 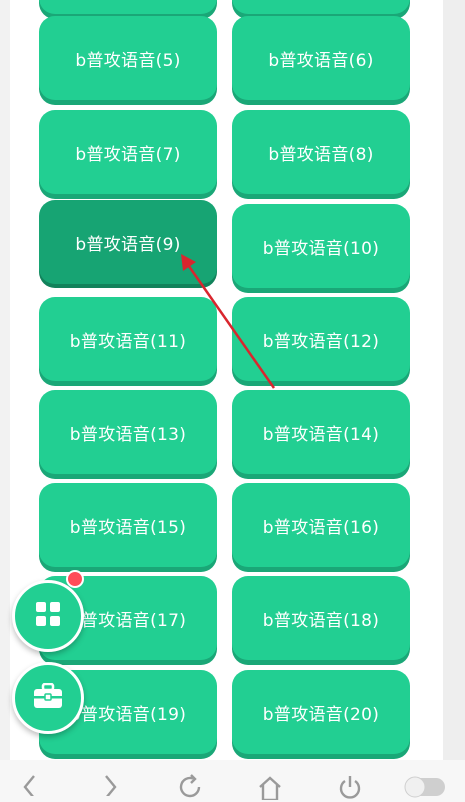 I want to click on voice-button-14: b普攻语音(14), so click(x=321, y=432).